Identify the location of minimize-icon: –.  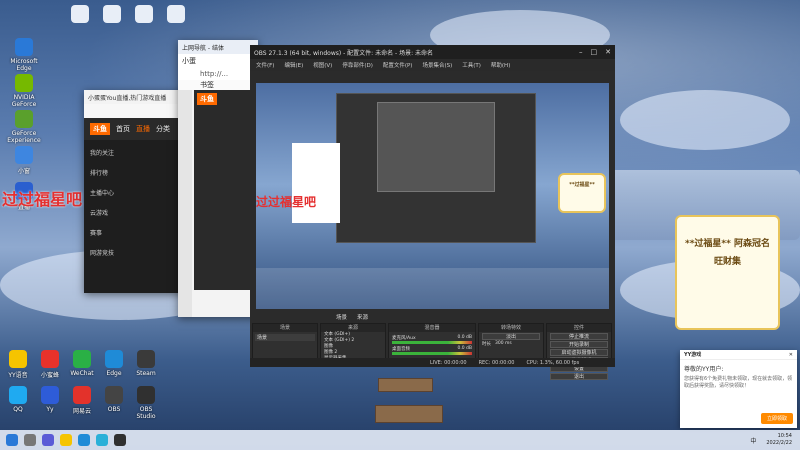
(581, 52).